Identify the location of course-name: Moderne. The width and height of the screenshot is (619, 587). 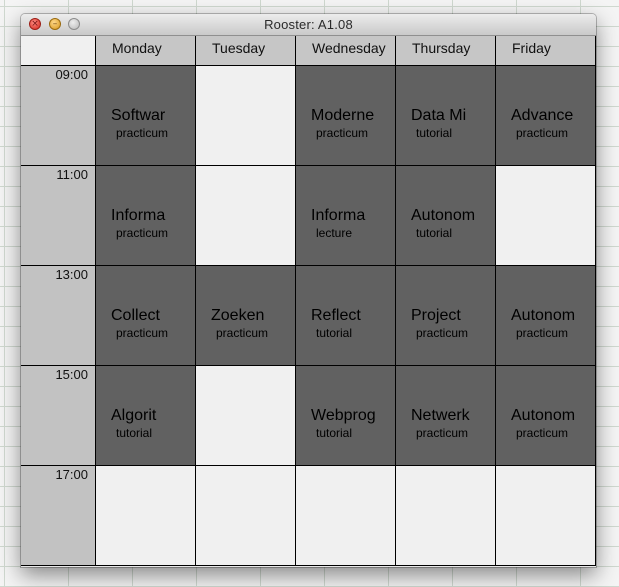
(343, 115).